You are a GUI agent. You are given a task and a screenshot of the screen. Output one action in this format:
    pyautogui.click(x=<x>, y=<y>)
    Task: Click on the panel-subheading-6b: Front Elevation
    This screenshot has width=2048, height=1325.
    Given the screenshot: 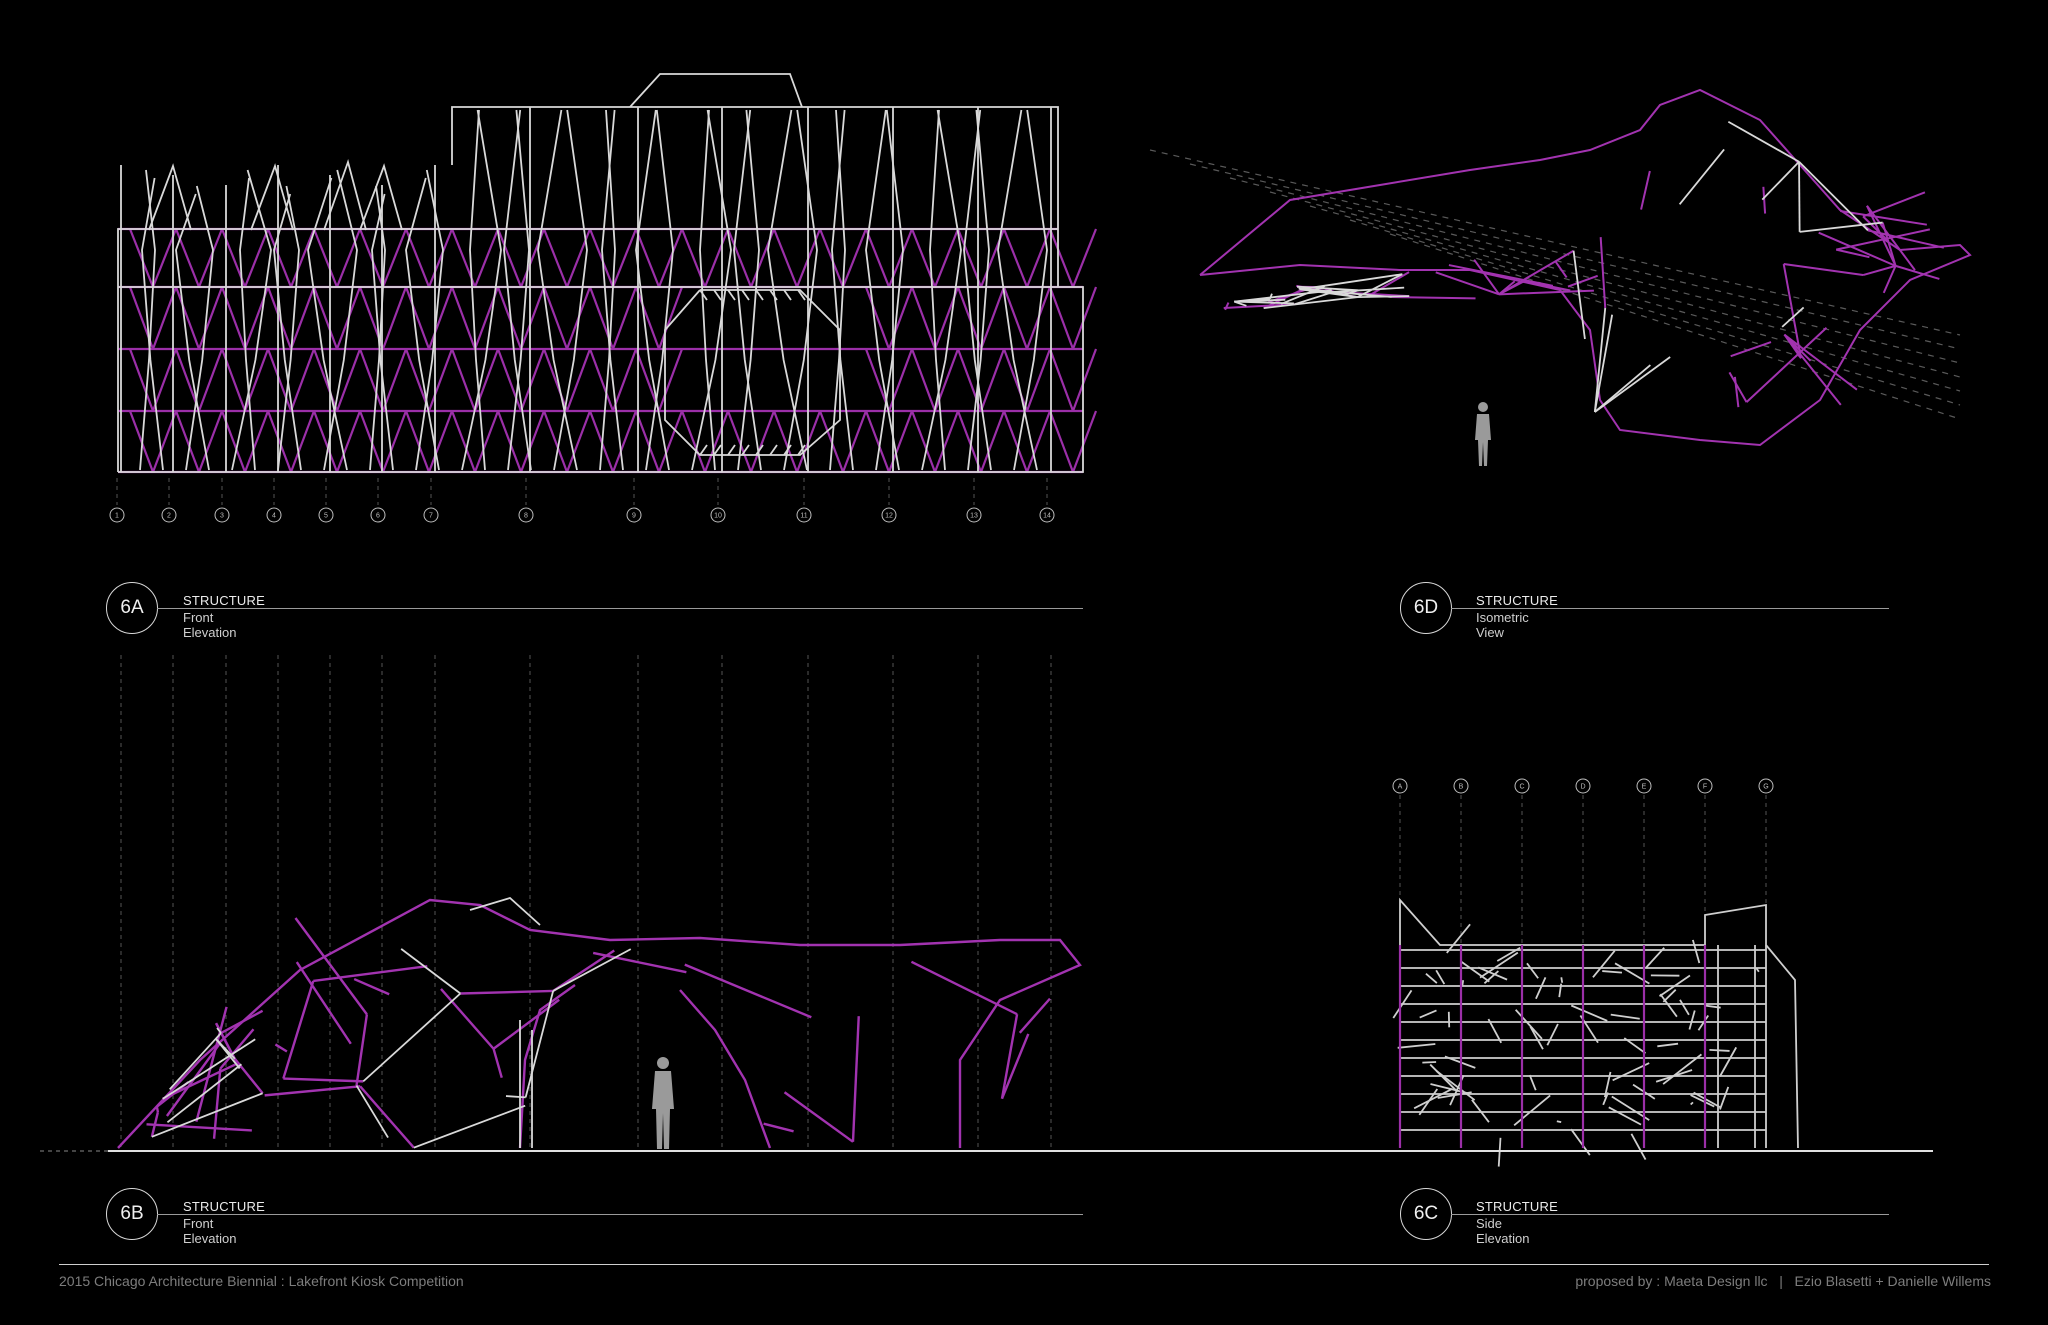 What is the action you would take?
    pyautogui.click(x=210, y=1231)
    